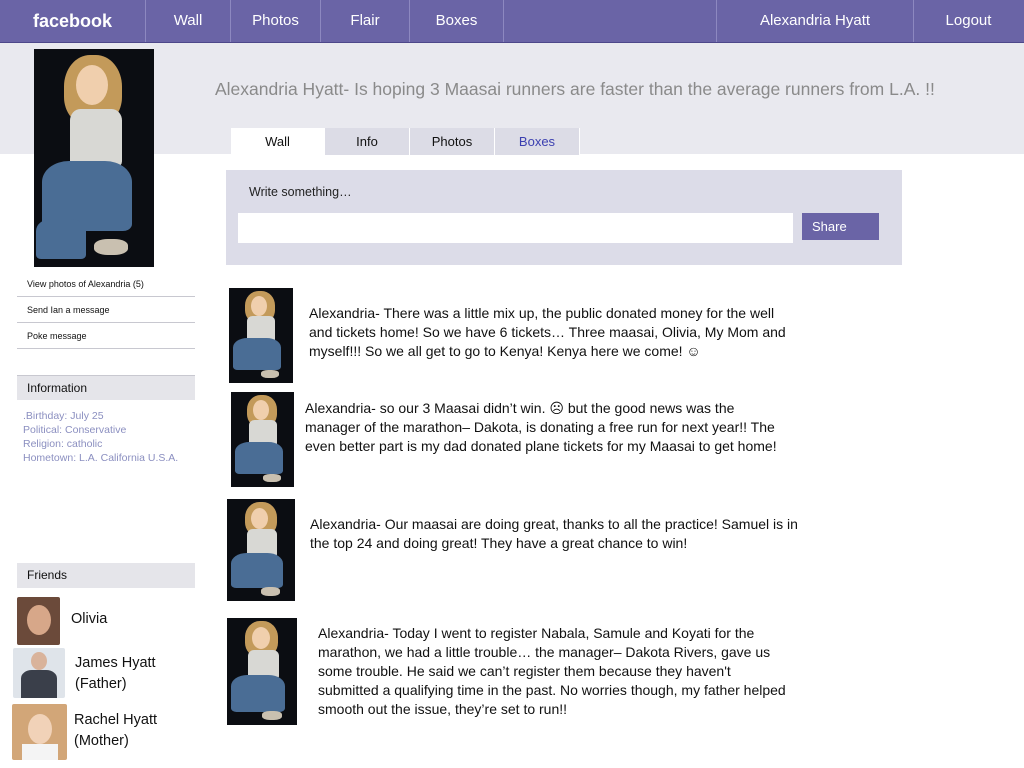 The height and width of the screenshot is (768, 1024). I want to click on wall-composer: Write something… Share, so click(564, 217).